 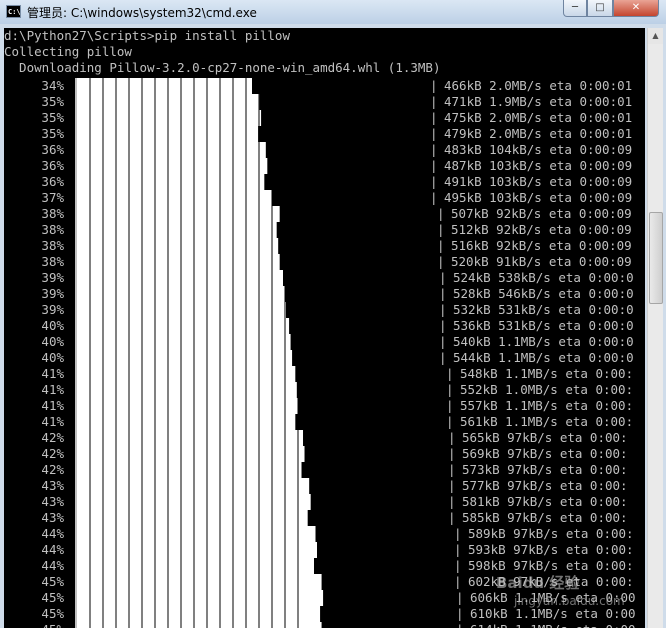 What do you see at coordinates (543, 293) in the screenshot?
I see `progress-stats: 528kB 546kB/s eta 0:00:0` at bounding box center [543, 293].